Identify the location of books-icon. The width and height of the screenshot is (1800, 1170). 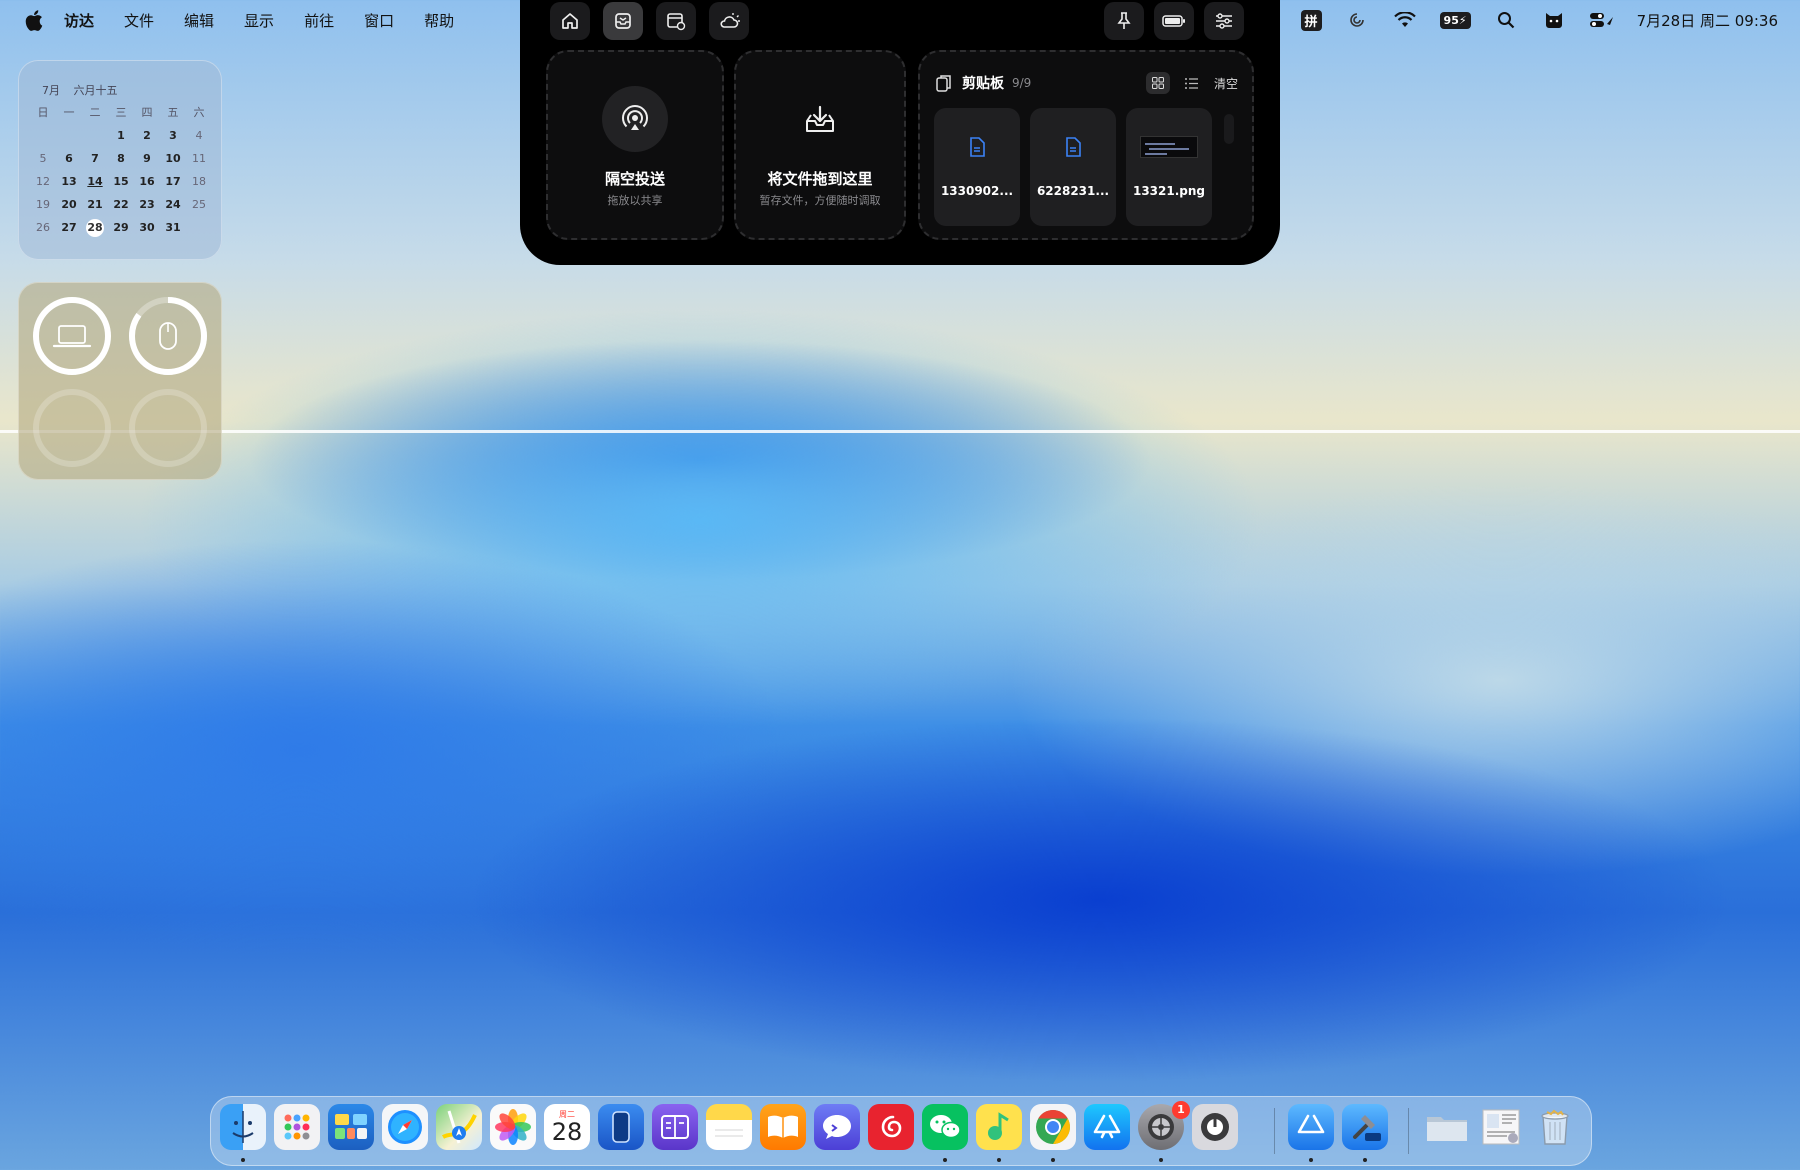
(783, 1127).